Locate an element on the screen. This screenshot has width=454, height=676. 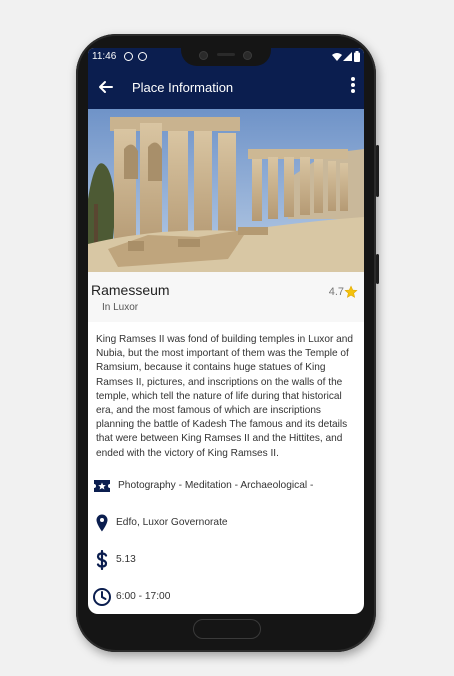
arrow-left-icon is located at coordinates (106, 87).